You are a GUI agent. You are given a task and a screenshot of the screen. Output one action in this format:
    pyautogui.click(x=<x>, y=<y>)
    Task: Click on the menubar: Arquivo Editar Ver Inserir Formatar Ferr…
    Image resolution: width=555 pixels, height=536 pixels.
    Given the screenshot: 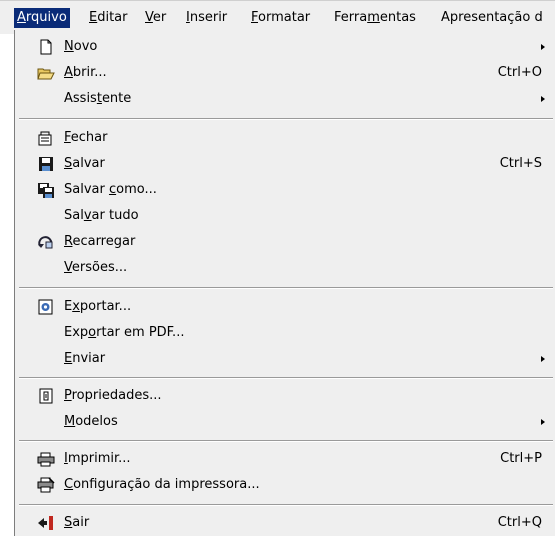 What is the action you would take?
    pyautogui.click(x=277, y=17)
    